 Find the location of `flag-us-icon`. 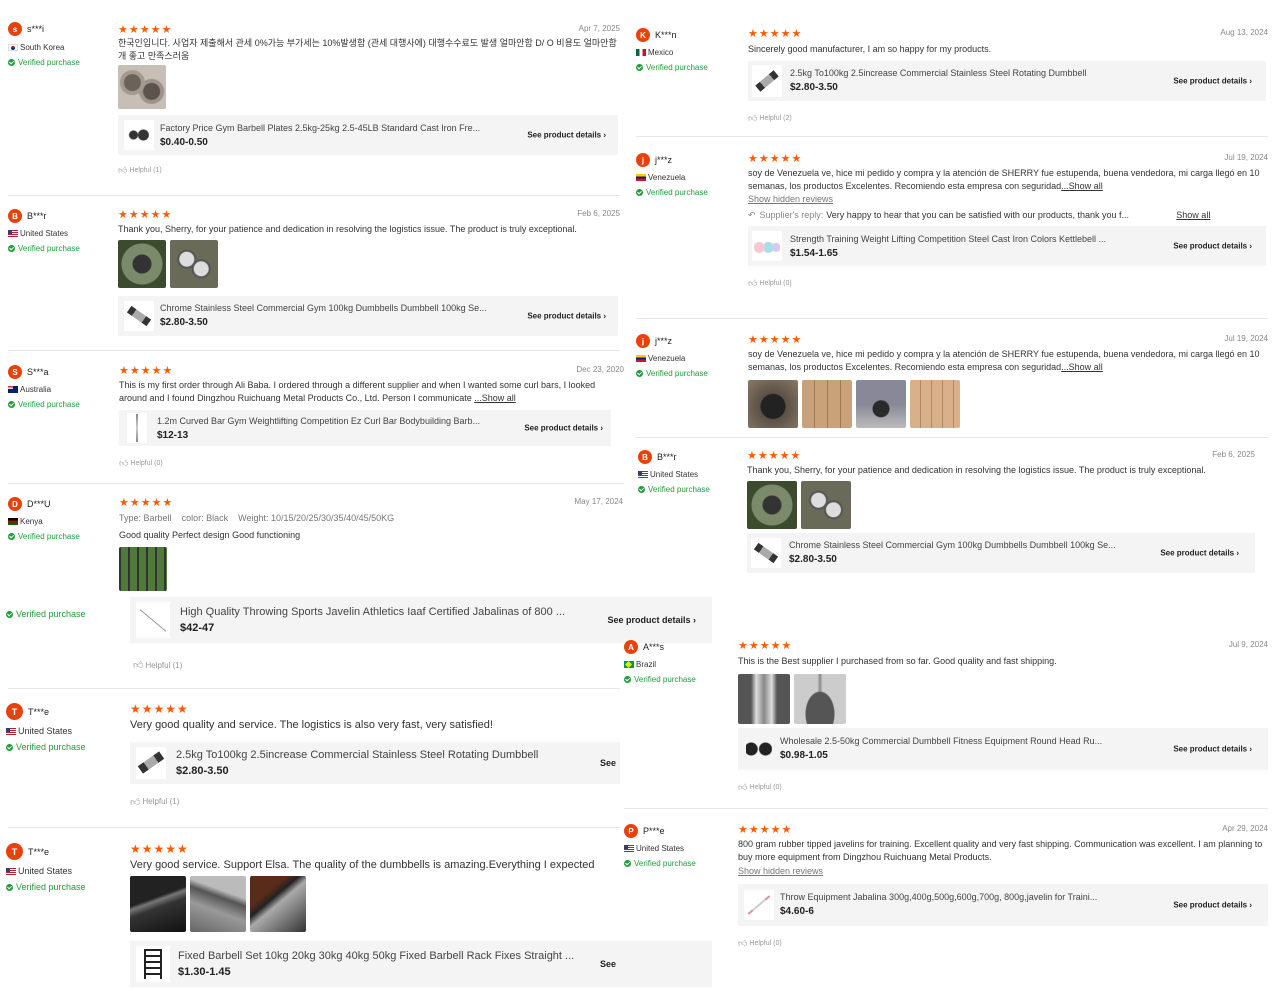

flag-us-icon is located at coordinates (629, 848).